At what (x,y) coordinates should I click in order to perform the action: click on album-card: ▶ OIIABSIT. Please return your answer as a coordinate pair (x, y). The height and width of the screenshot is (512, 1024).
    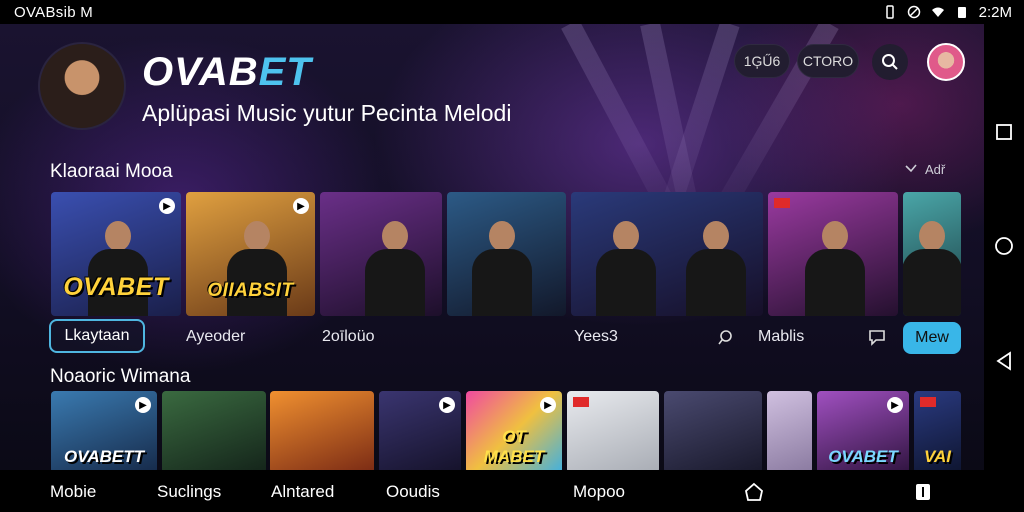
    Looking at the image, I should click on (250, 254).